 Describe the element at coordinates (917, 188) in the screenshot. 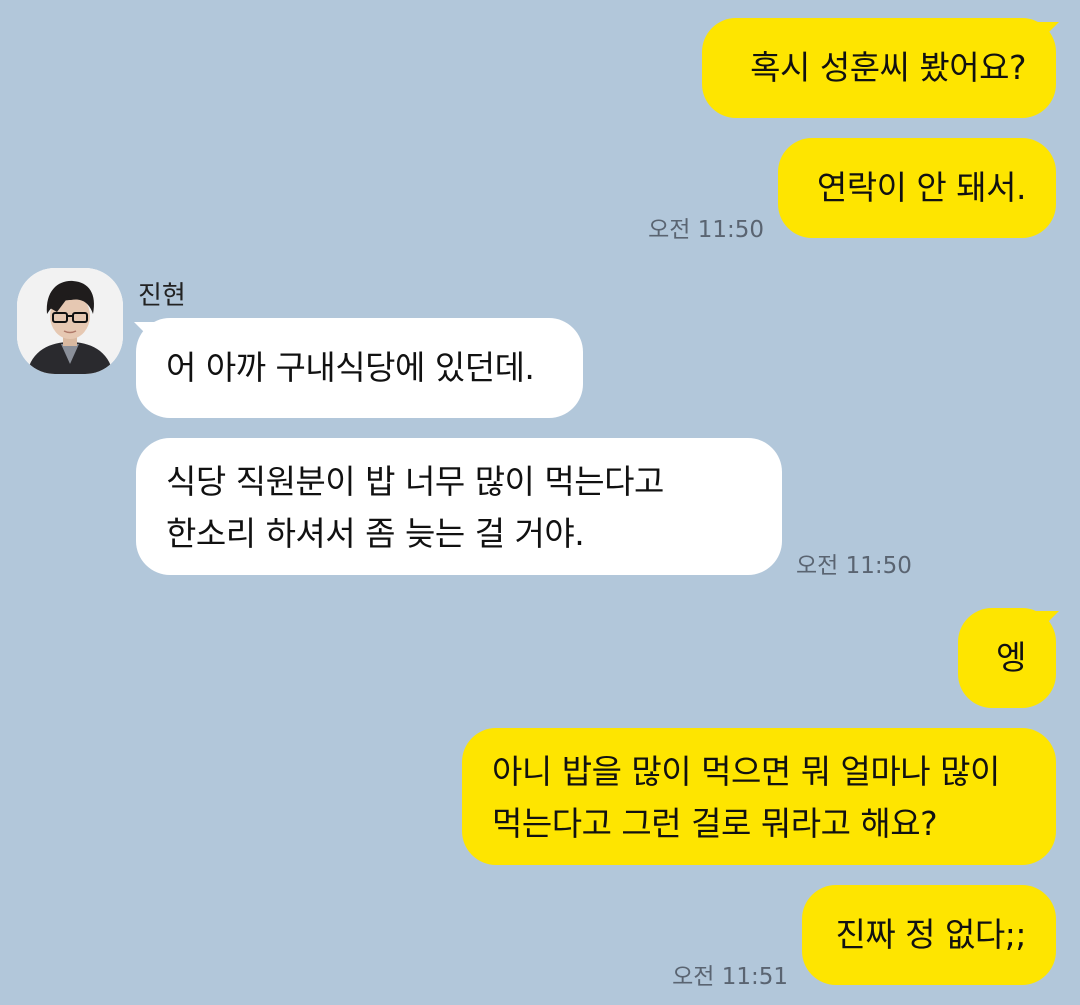

I see `my-message-bubble: 연락이 안 돼서.` at that location.